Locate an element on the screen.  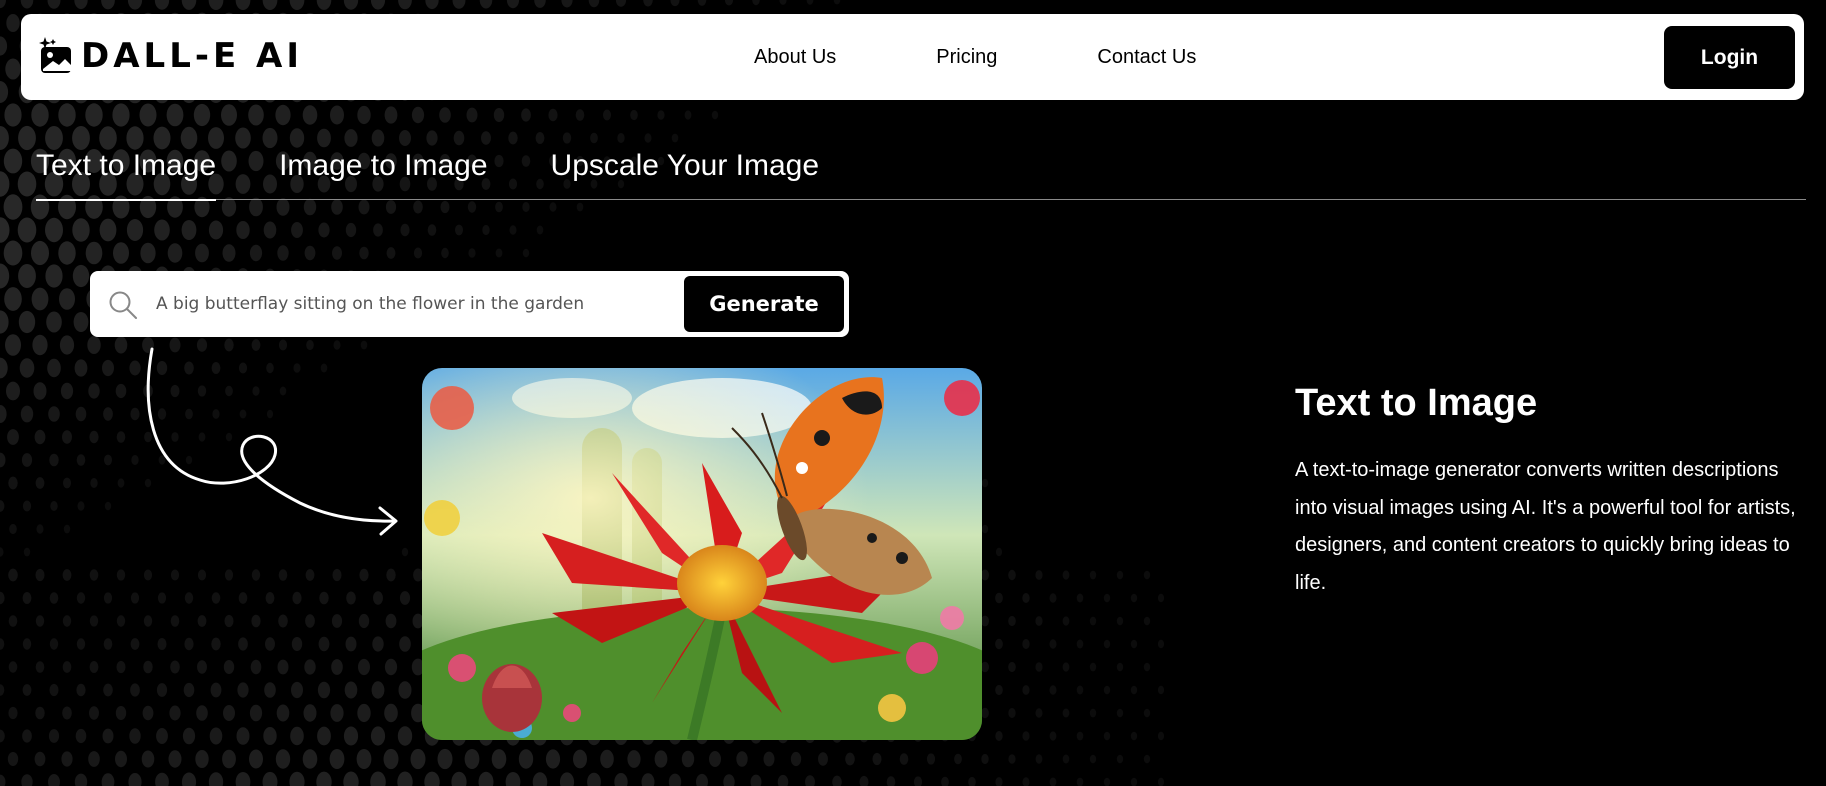
generate-button: Generate is located at coordinates (764, 304).